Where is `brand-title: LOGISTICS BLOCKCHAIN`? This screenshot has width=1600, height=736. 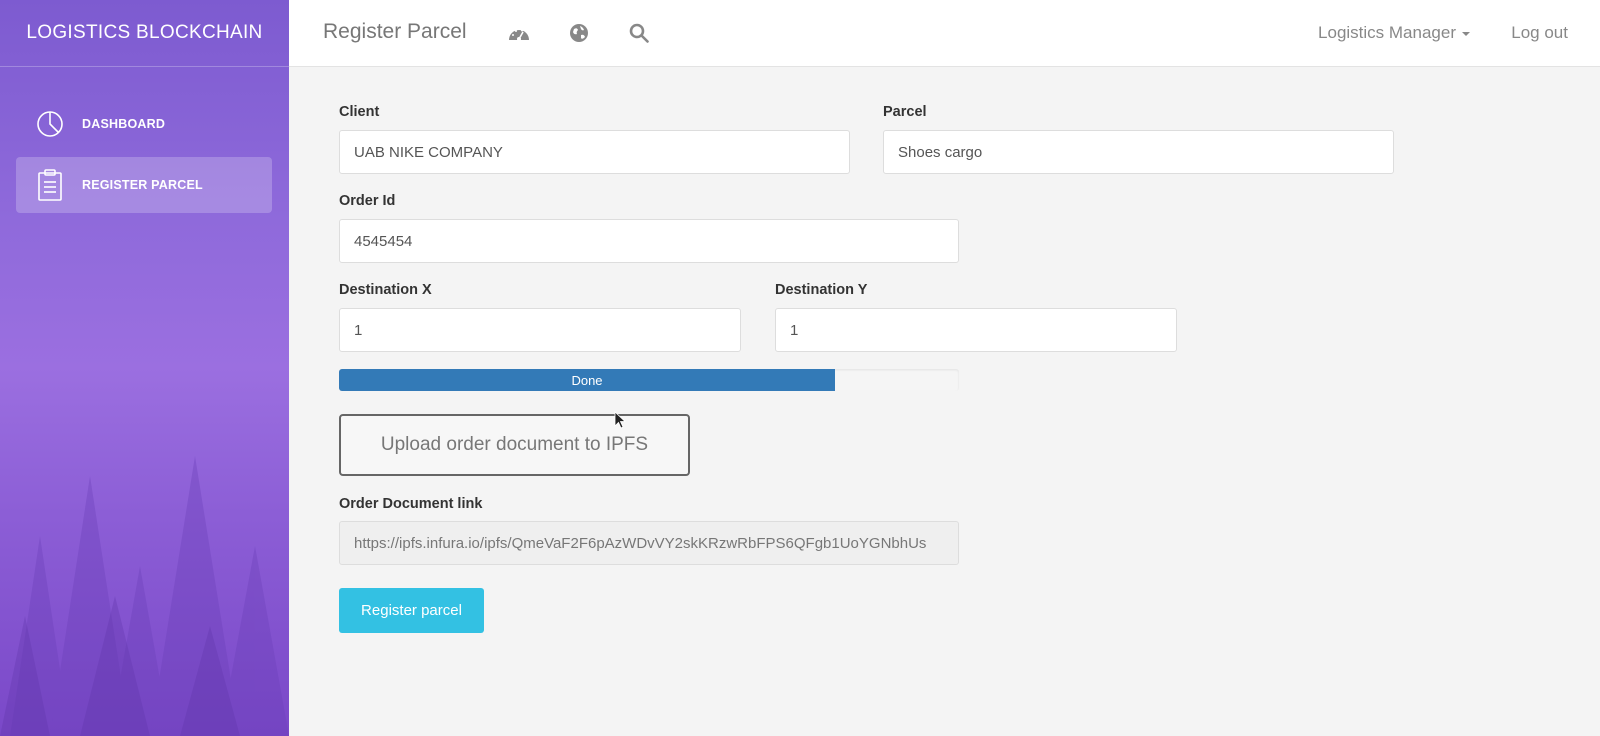
brand-title: LOGISTICS BLOCKCHAIN is located at coordinates (144, 33).